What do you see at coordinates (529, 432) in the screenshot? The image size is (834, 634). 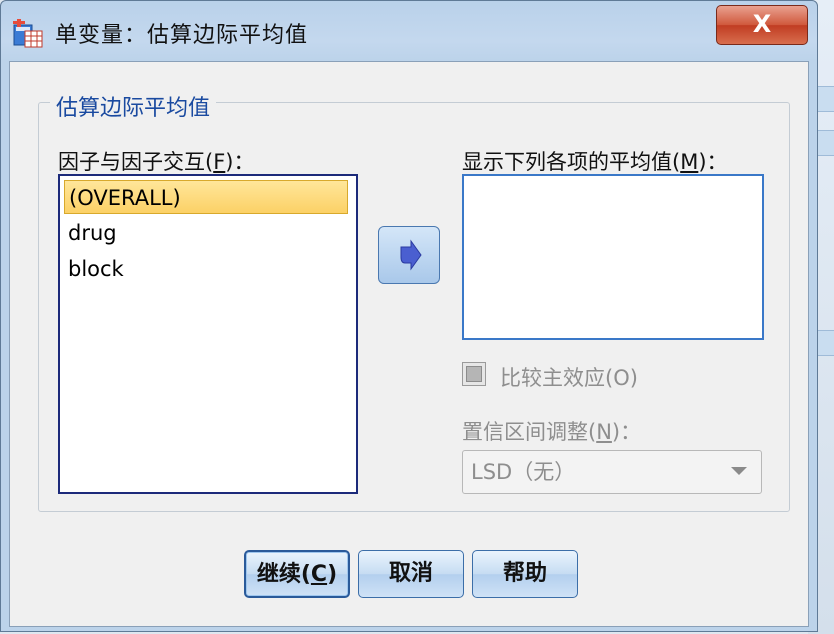 I see `ci-adjustment-label-prefix: 置信区间调整(` at bounding box center [529, 432].